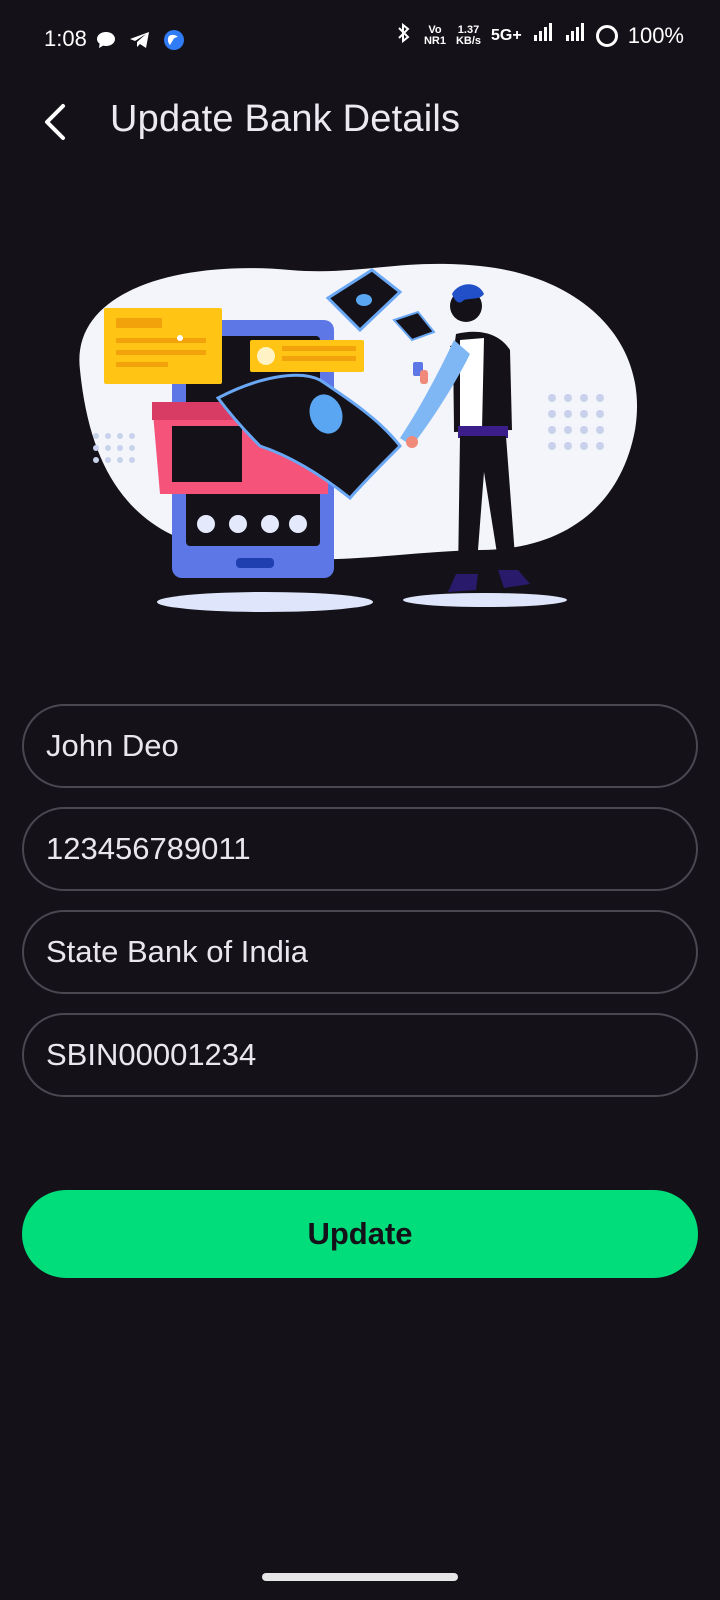 The height and width of the screenshot is (1600, 720). I want to click on battery-level: 100%, so click(655, 35).